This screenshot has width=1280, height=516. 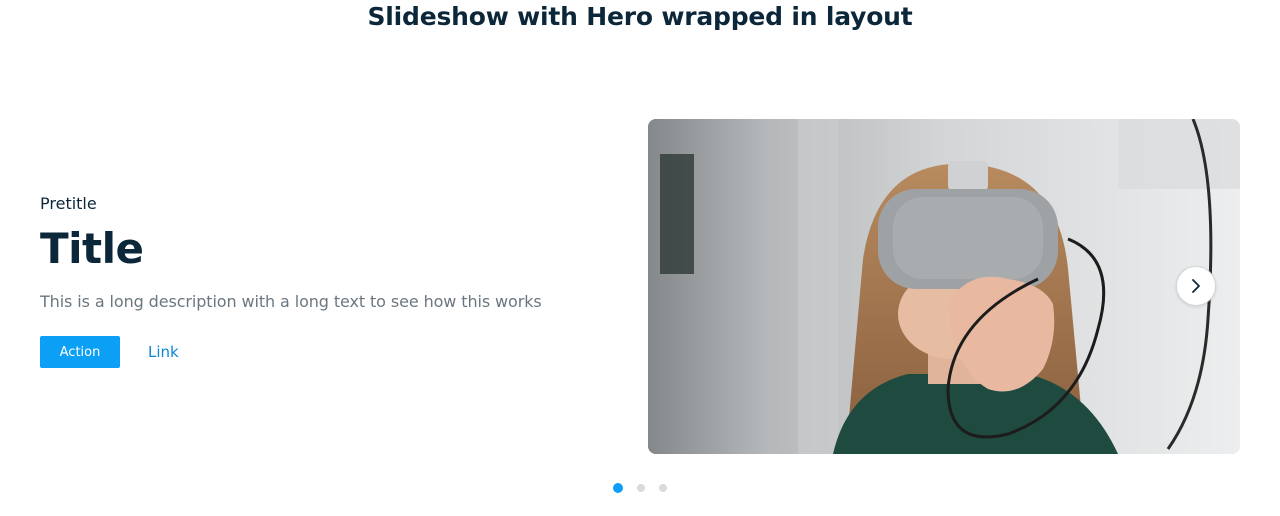 What do you see at coordinates (163, 352) in the screenshot?
I see `link-button: Link` at bounding box center [163, 352].